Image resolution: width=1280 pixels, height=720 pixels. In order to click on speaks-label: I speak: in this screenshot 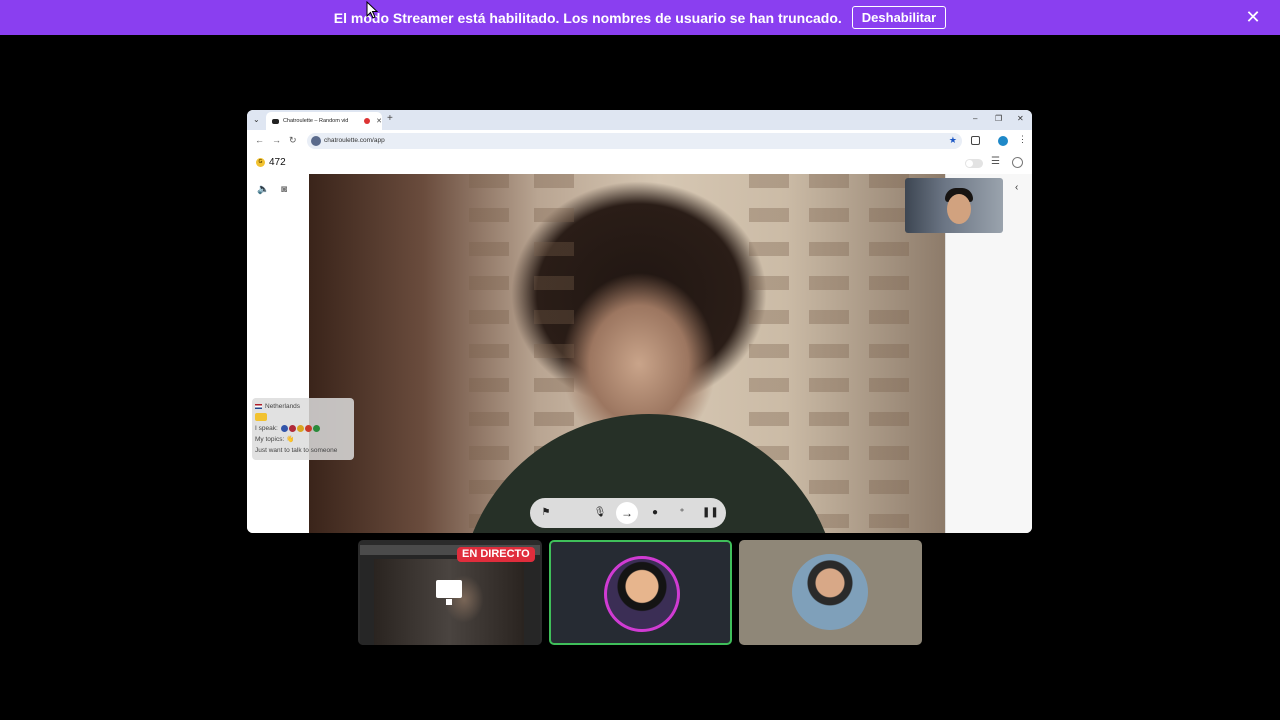, I will do `click(266, 428)`.